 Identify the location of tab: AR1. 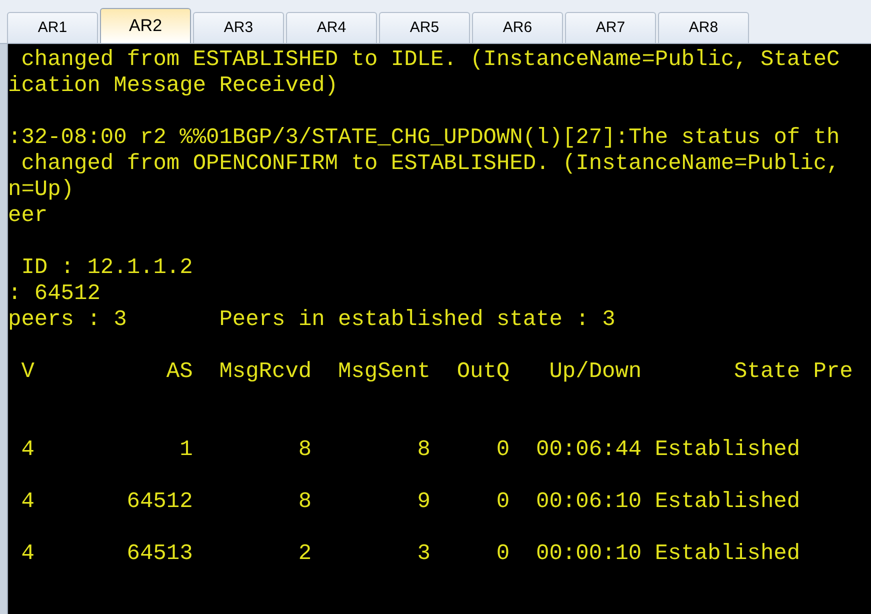
(52, 27).